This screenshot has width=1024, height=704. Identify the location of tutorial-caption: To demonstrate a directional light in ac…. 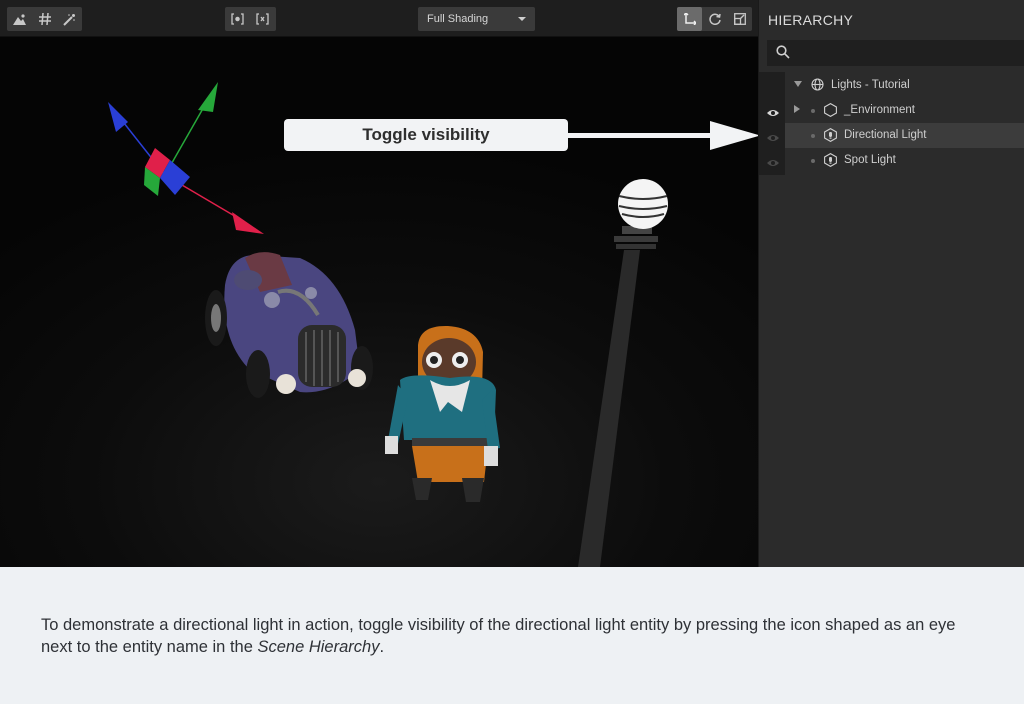
(516, 636).